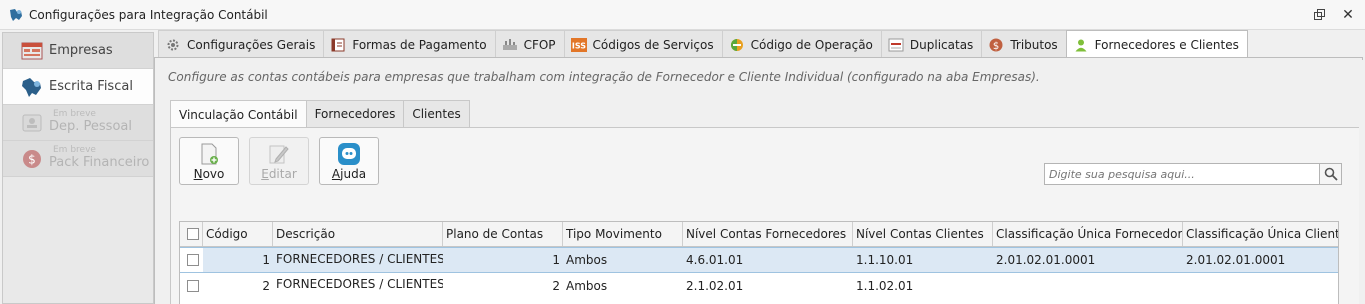  I want to click on tab-label: Tributos, so click(1034, 44).